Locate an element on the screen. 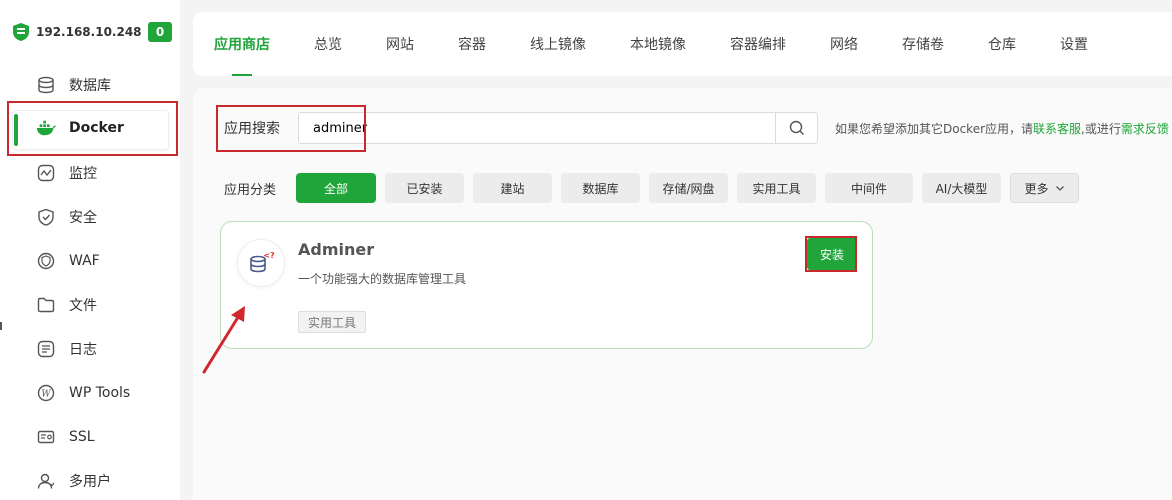 Image resolution: width=1172 pixels, height=500 pixels. tab-network: 网络 is located at coordinates (844, 44).